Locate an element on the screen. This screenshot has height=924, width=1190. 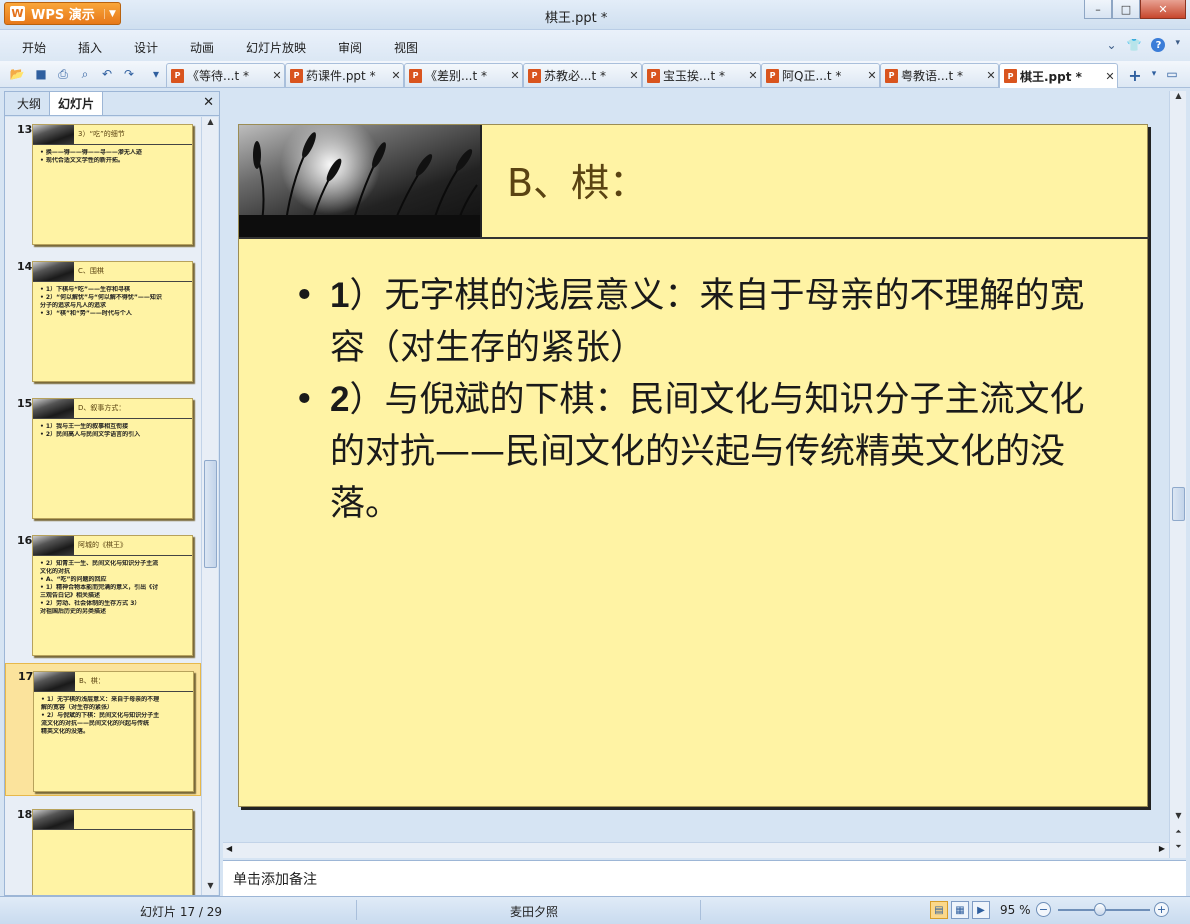
maximize-button: □ is located at coordinates (1126, 9).